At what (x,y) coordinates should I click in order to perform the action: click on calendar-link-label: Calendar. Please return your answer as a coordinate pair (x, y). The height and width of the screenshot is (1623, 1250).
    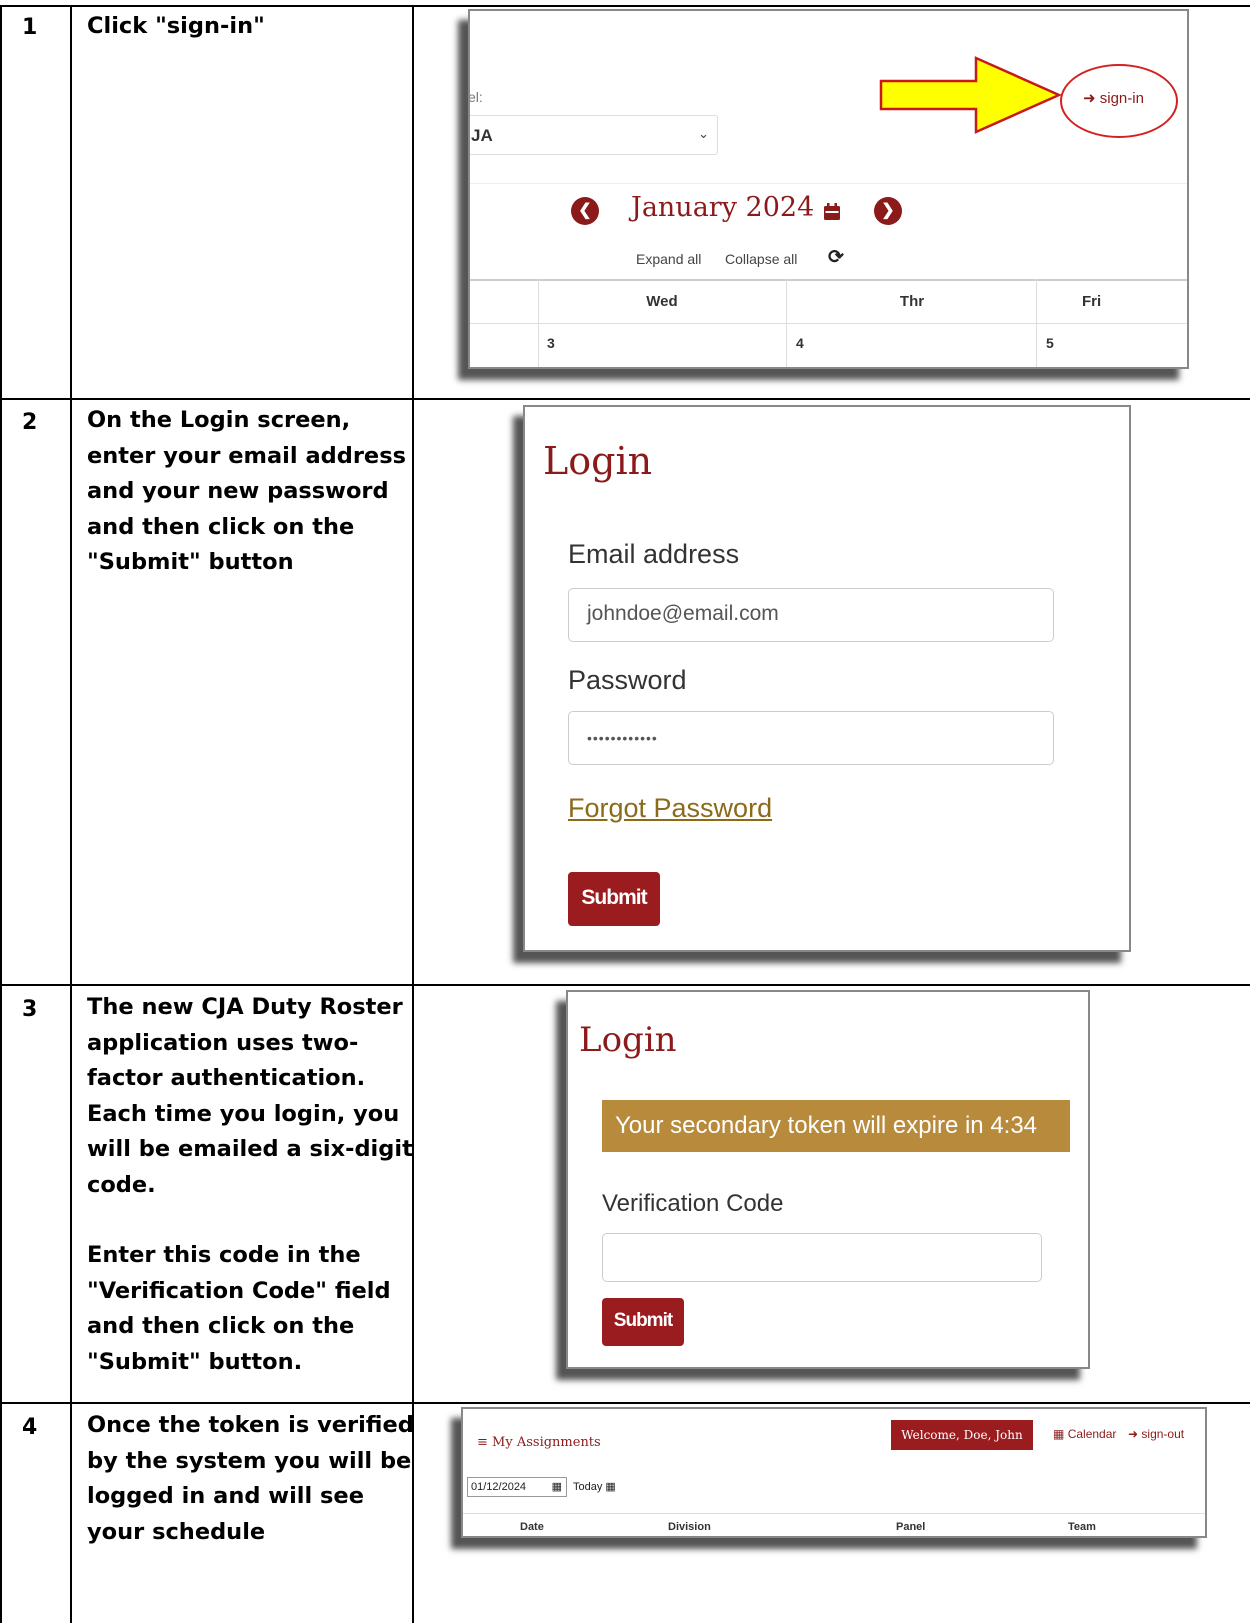
    Looking at the image, I should click on (1092, 1434).